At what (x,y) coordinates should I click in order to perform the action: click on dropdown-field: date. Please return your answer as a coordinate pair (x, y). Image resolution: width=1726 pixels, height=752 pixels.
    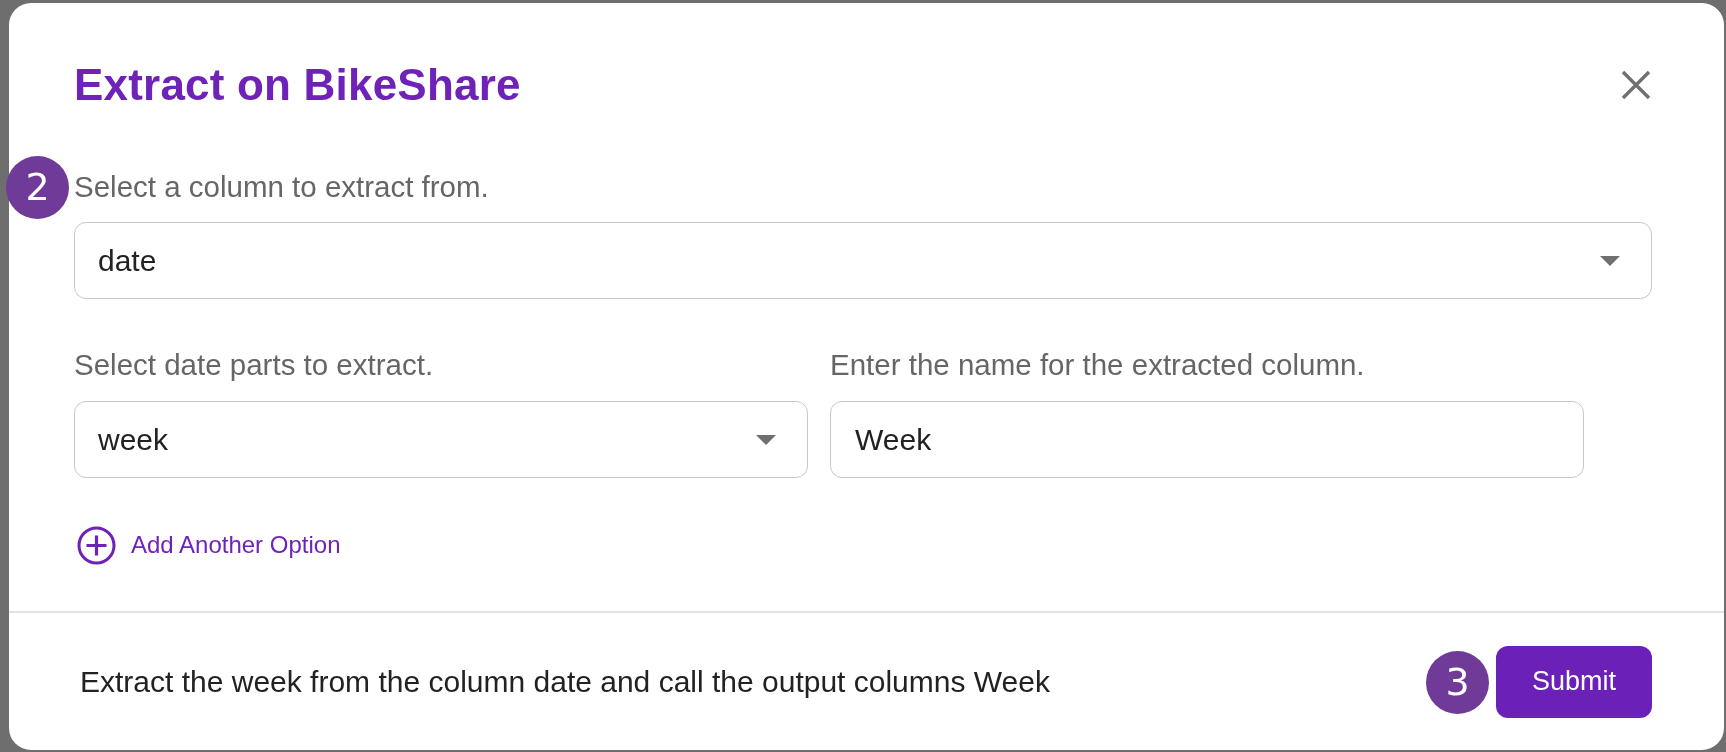
    Looking at the image, I should click on (863, 260).